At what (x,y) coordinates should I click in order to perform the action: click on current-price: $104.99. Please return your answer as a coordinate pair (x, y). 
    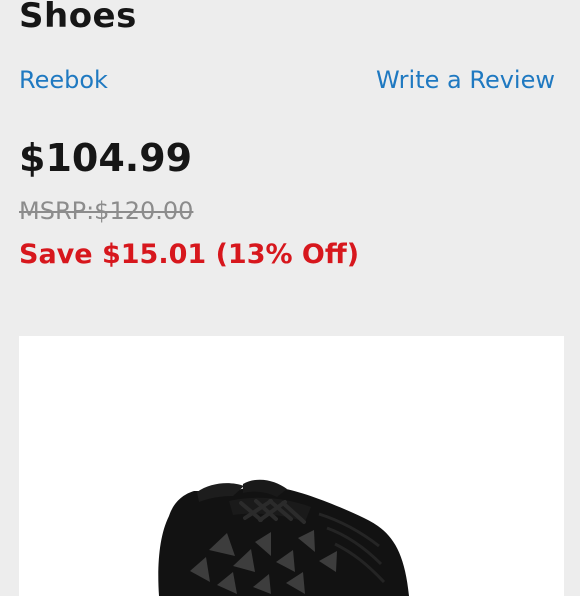
    Looking at the image, I should click on (106, 158).